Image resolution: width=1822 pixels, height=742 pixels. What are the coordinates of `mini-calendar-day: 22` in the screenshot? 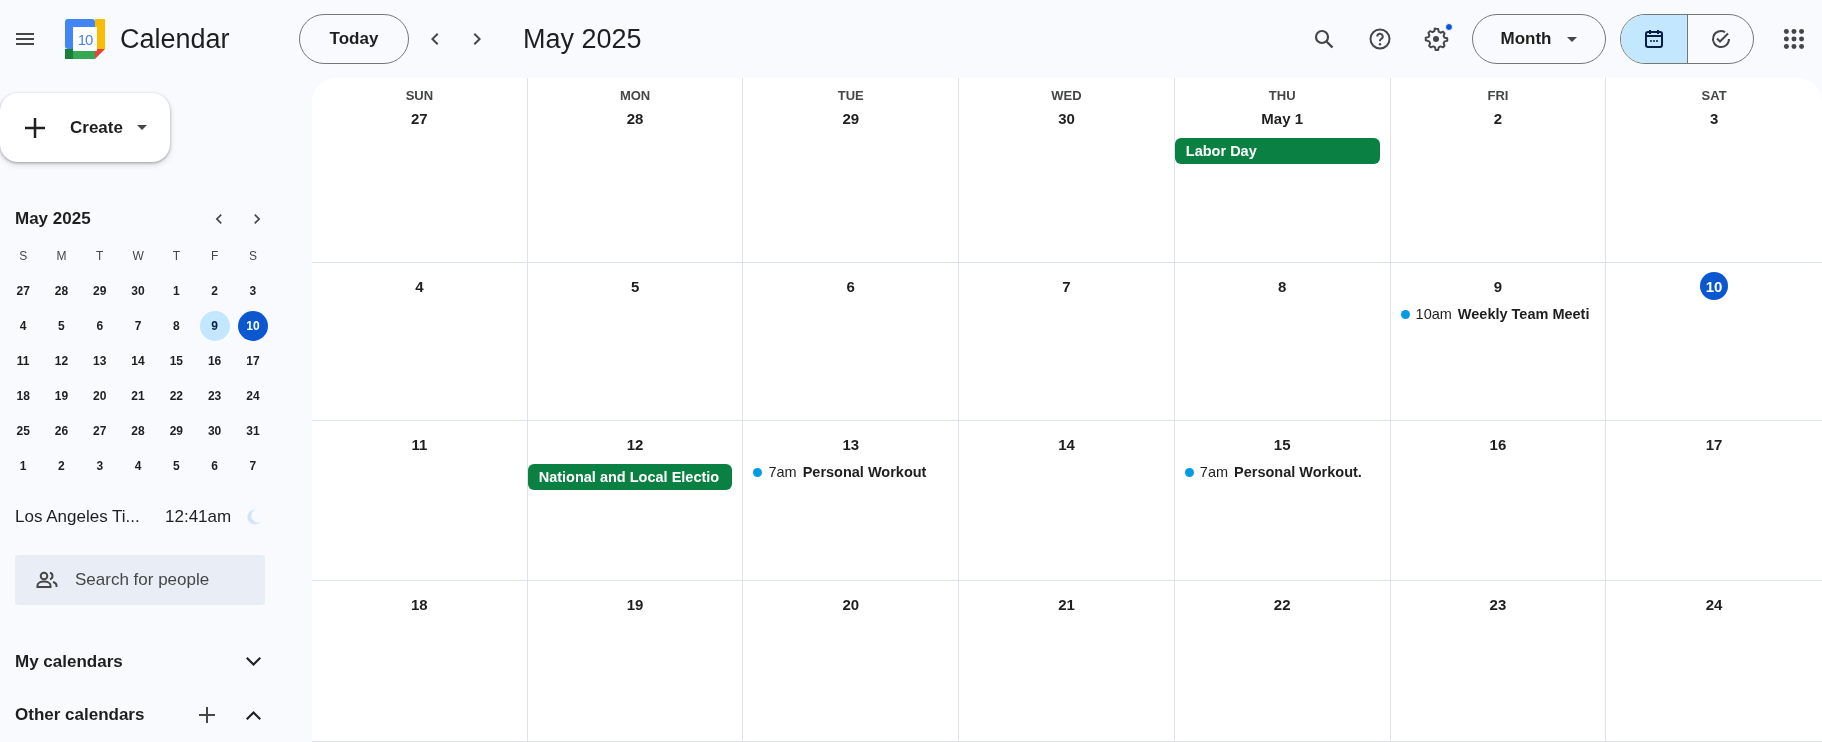 It's located at (176, 395).